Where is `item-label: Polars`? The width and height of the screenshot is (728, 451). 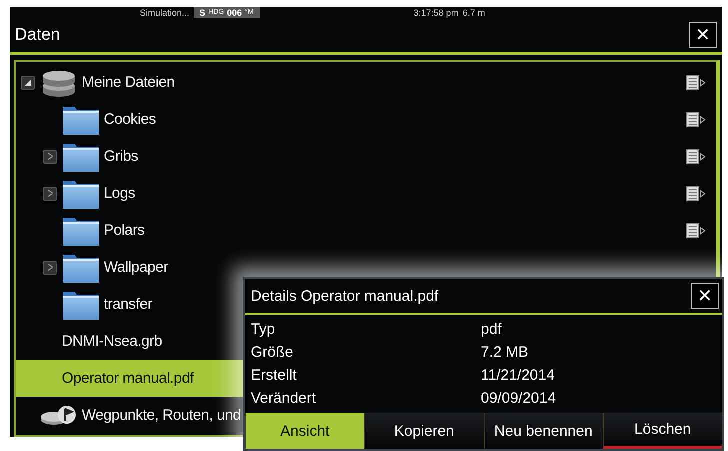
item-label: Polars is located at coordinates (124, 230).